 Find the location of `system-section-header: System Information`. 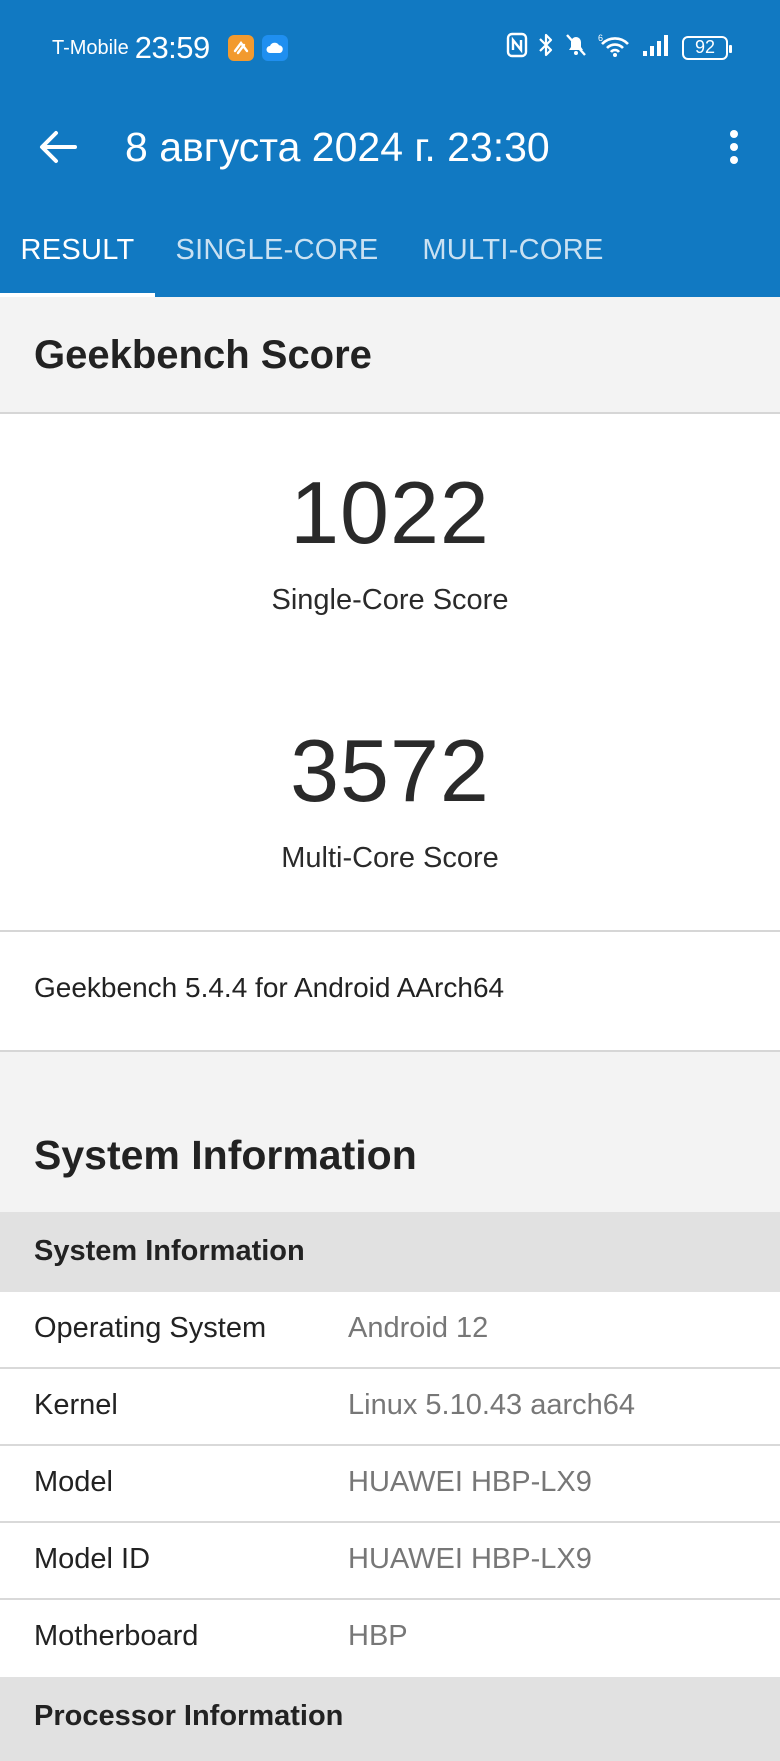

system-section-header: System Information is located at coordinates (390, 1132).